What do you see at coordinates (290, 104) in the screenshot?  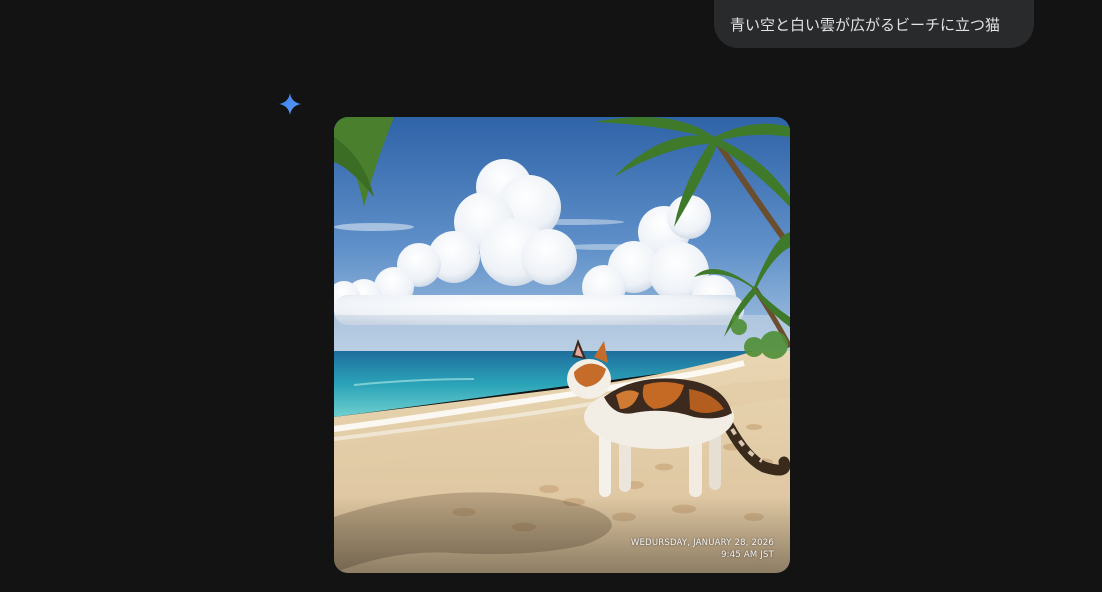 I see `gemini-spark-icon` at bounding box center [290, 104].